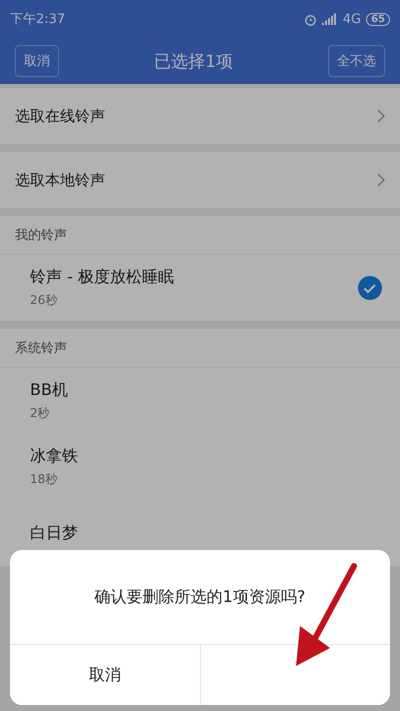 This screenshot has height=711, width=400. What do you see at coordinates (330, 19) in the screenshot?
I see `signal-icon` at bounding box center [330, 19].